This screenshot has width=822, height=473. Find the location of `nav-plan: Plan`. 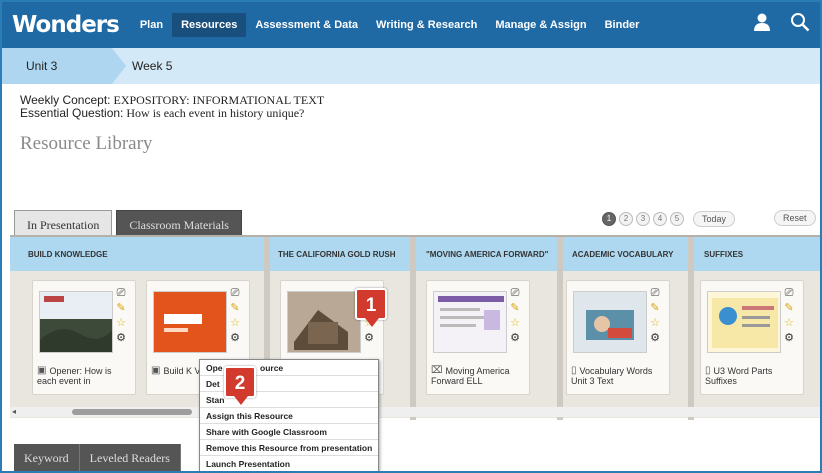

nav-plan: Plan is located at coordinates (151, 25).